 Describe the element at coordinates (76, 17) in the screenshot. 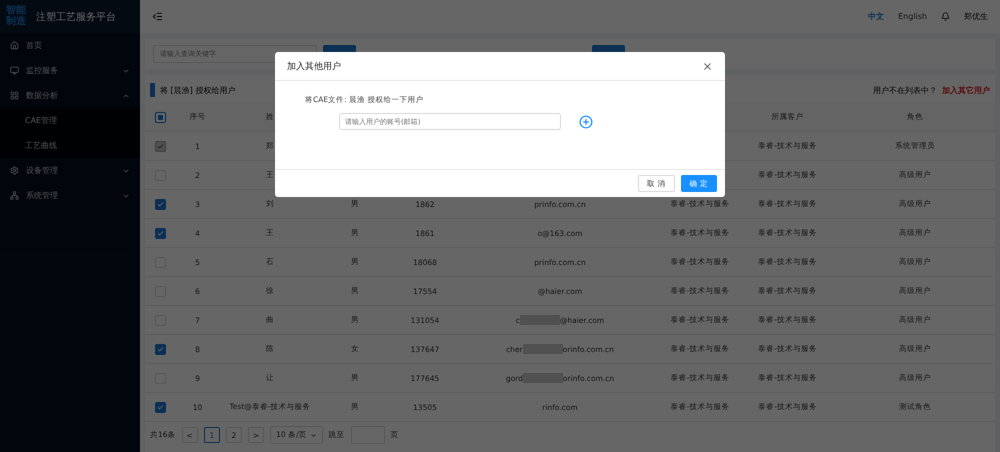

I see `app-title: 注塑工艺服务平台` at that location.